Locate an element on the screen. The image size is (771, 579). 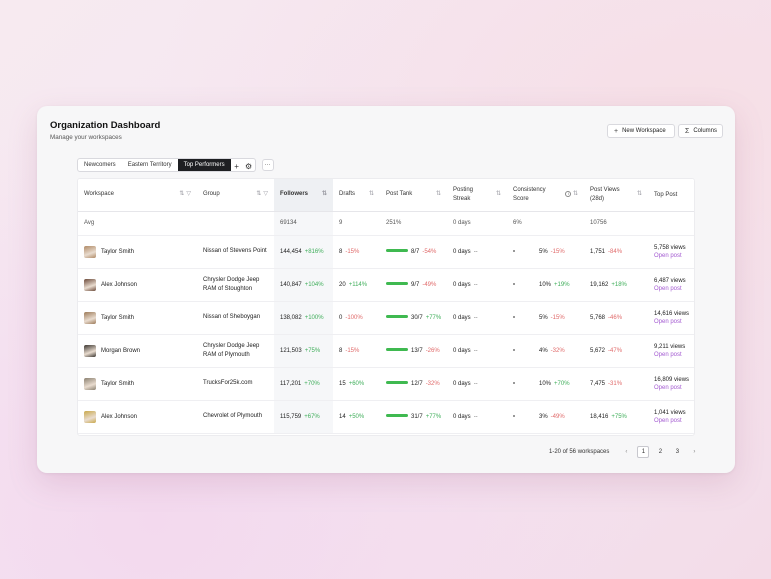
col-top-post: Top Post is located at coordinates (671, 195).